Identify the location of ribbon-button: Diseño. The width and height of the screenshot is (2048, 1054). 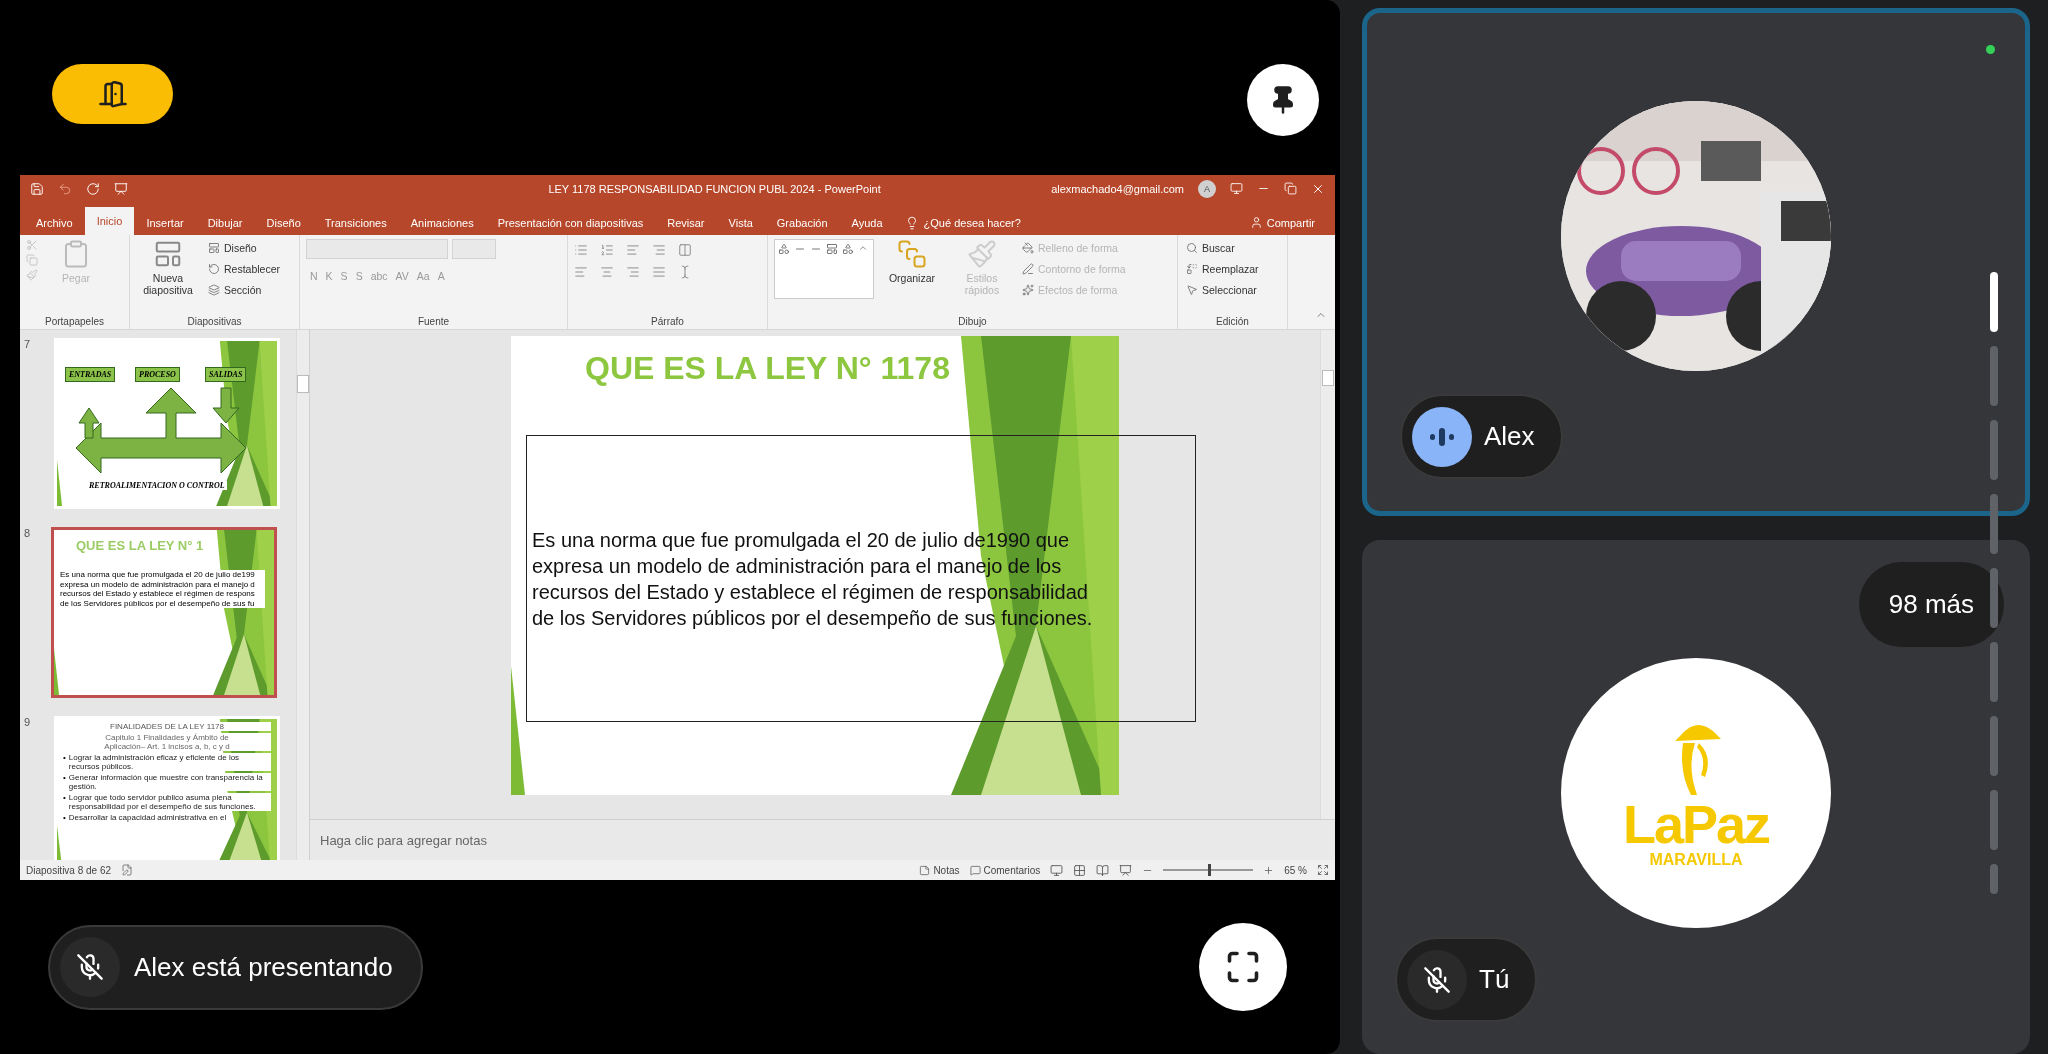
(244, 247).